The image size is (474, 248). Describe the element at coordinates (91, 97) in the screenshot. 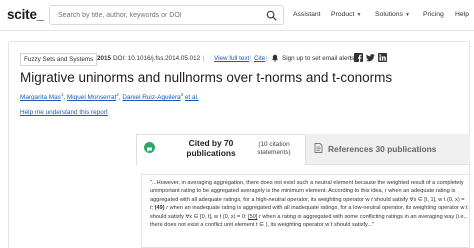

I see `author-link: Miquel Monserrat` at that location.